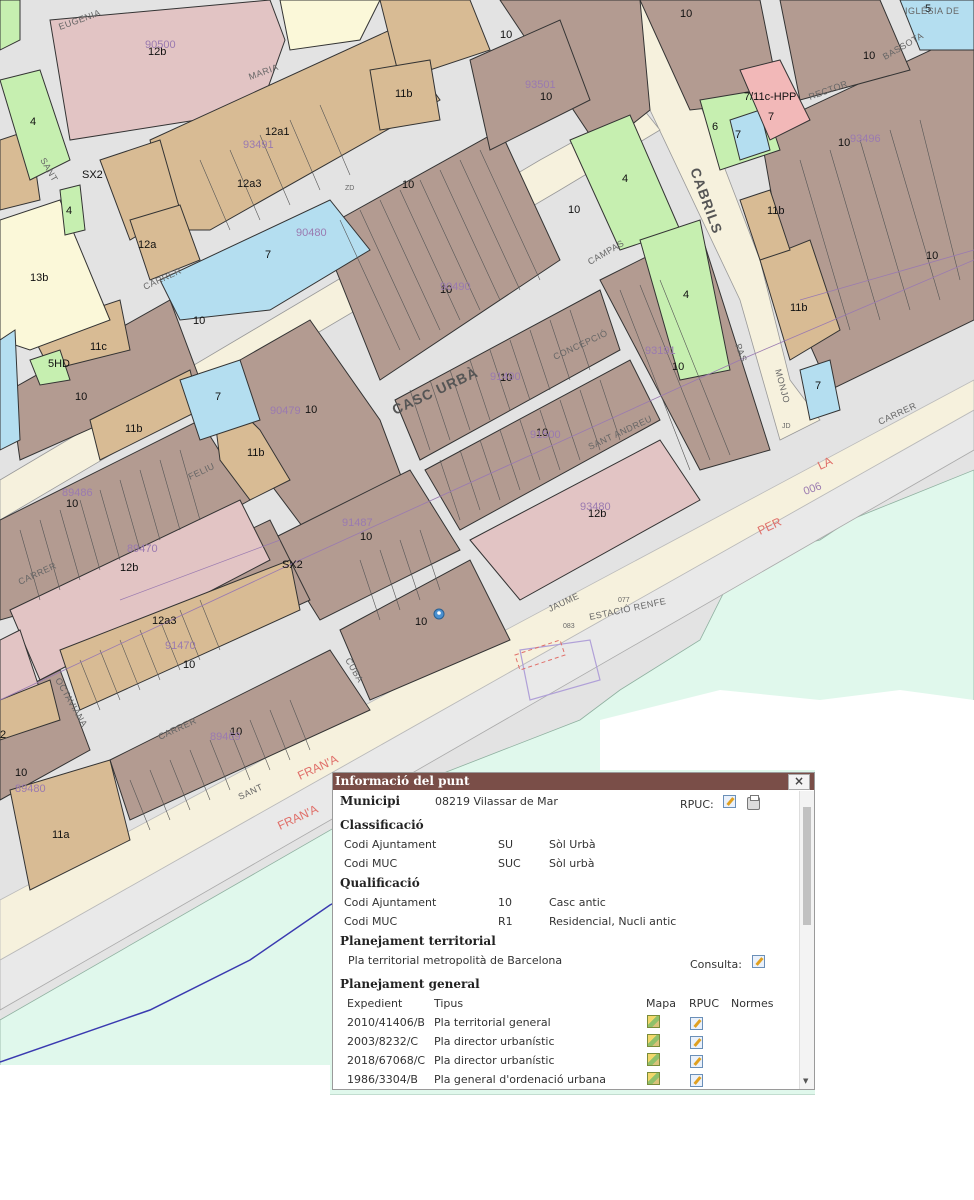 The image size is (974, 1200). Describe the element at coordinates (494, 1041) in the screenshot. I see `plan-tipus: Pla director urbanístic` at that location.